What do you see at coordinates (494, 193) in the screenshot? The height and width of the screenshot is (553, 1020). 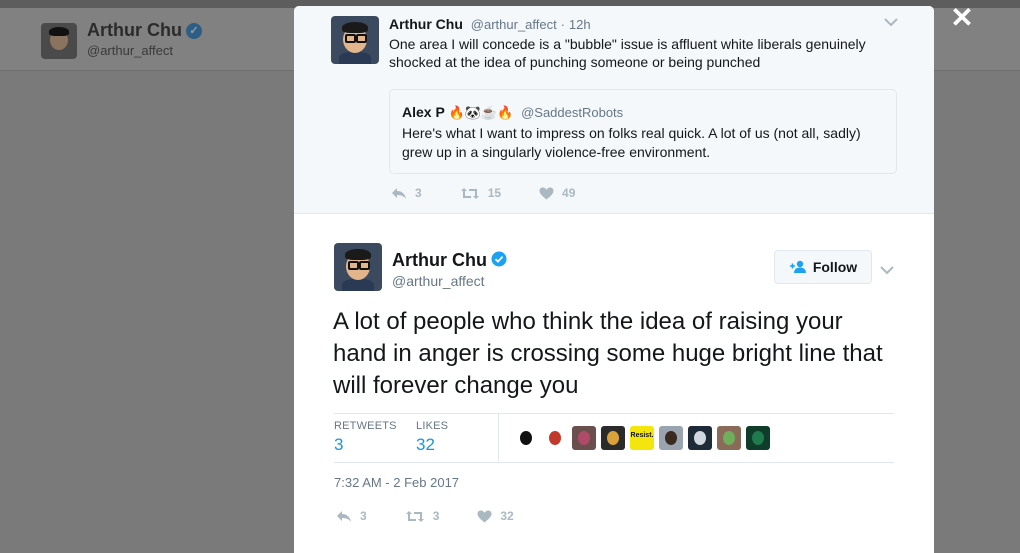 I see `retweet-count: 15` at bounding box center [494, 193].